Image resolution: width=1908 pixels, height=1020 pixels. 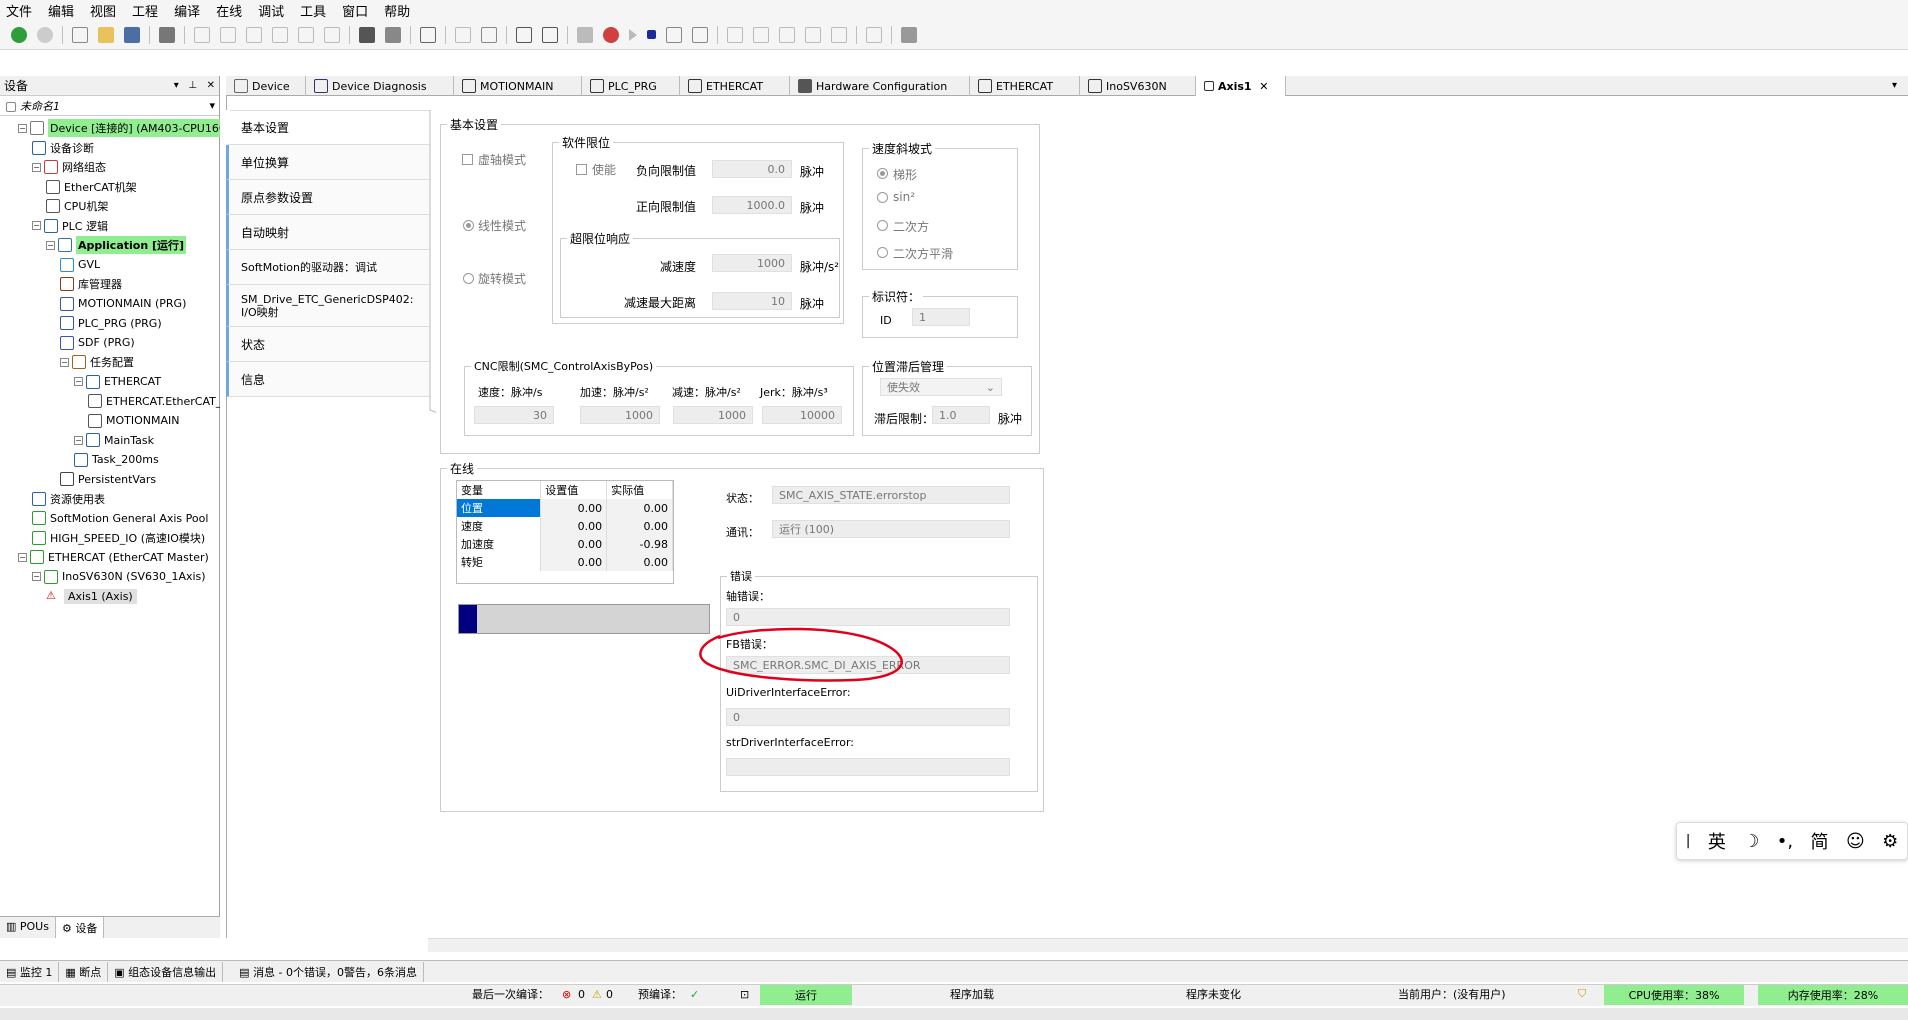 I want to click on tree-item: MOTIONMAIN, so click(x=154, y=421).